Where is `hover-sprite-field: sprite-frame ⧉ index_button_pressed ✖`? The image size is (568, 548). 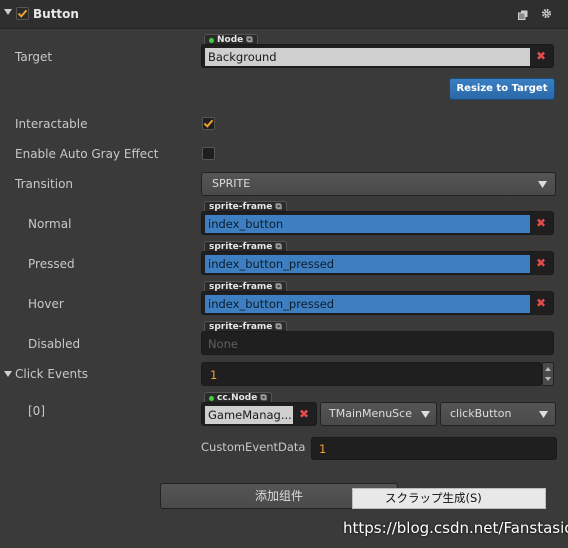
hover-sprite-field: sprite-frame ⧉ index_button_pressed ✖ is located at coordinates (377, 298).